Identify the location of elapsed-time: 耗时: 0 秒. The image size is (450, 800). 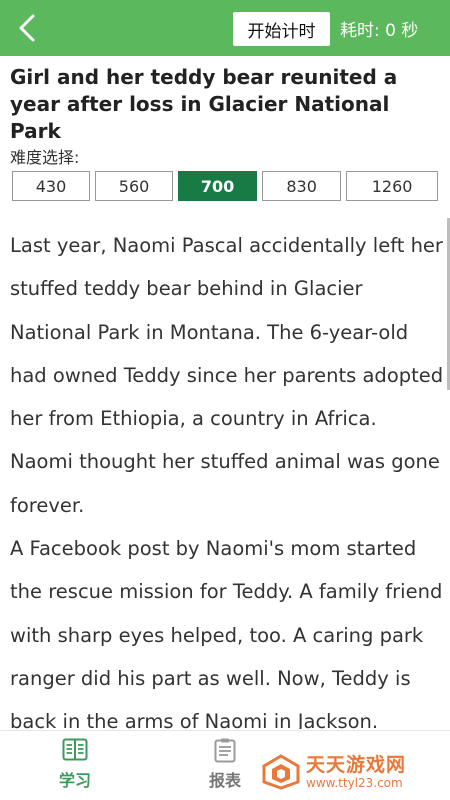
(379, 31).